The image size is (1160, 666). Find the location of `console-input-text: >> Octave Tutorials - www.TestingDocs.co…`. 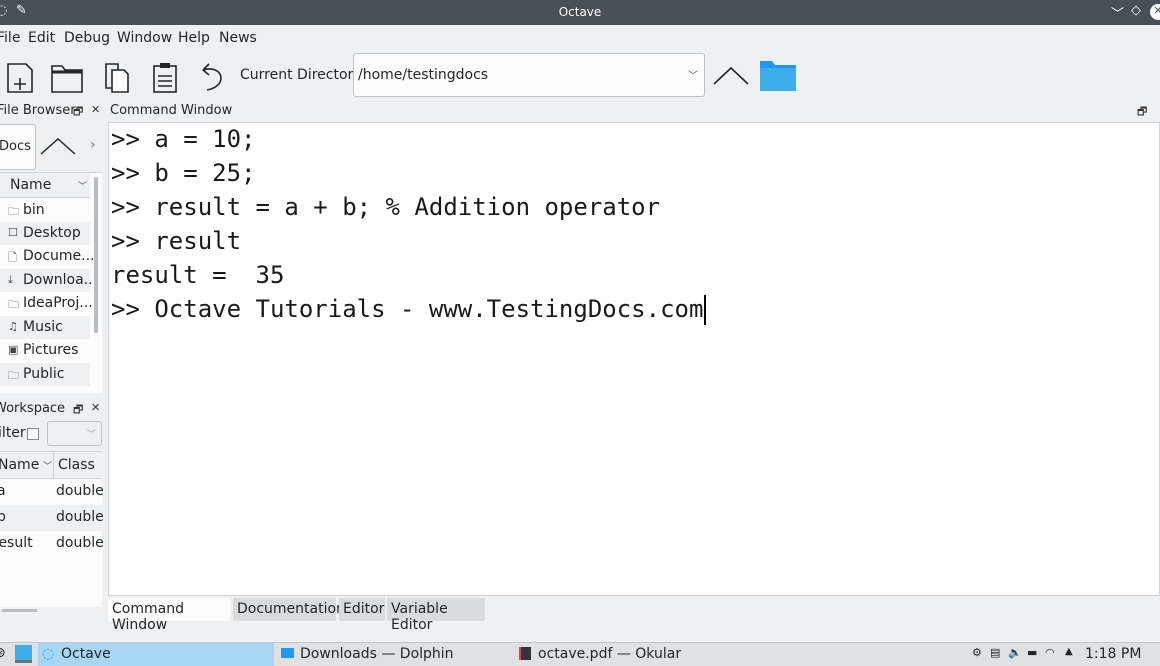

console-input-text: >> Octave Tutorials - www.TestingDocs.co… is located at coordinates (407, 309).